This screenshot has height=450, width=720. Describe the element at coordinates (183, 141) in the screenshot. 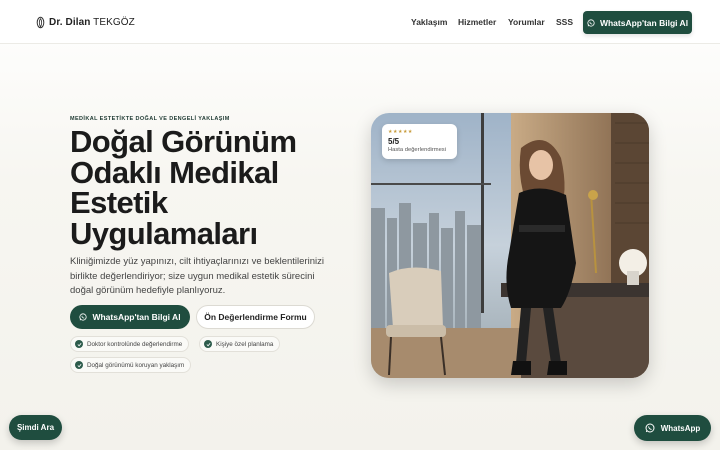

I see `headline-line: Doğal Görünüm` at that location.